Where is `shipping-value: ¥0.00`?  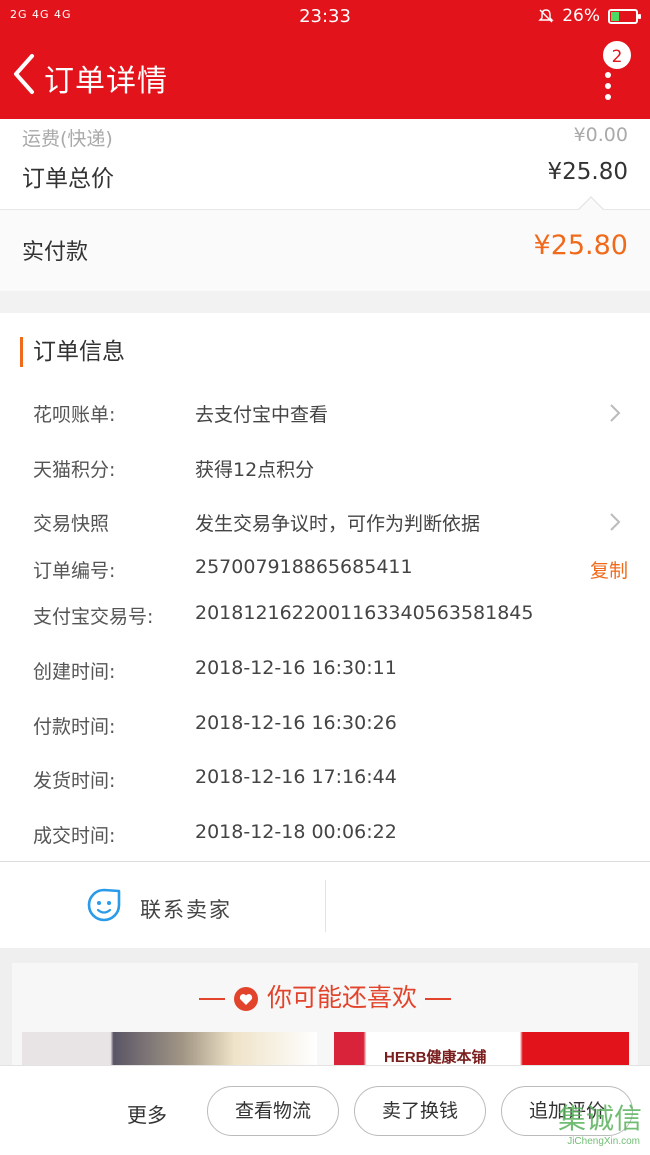 shipping-value: ¥0.00 is located at coordinates (600, 135).